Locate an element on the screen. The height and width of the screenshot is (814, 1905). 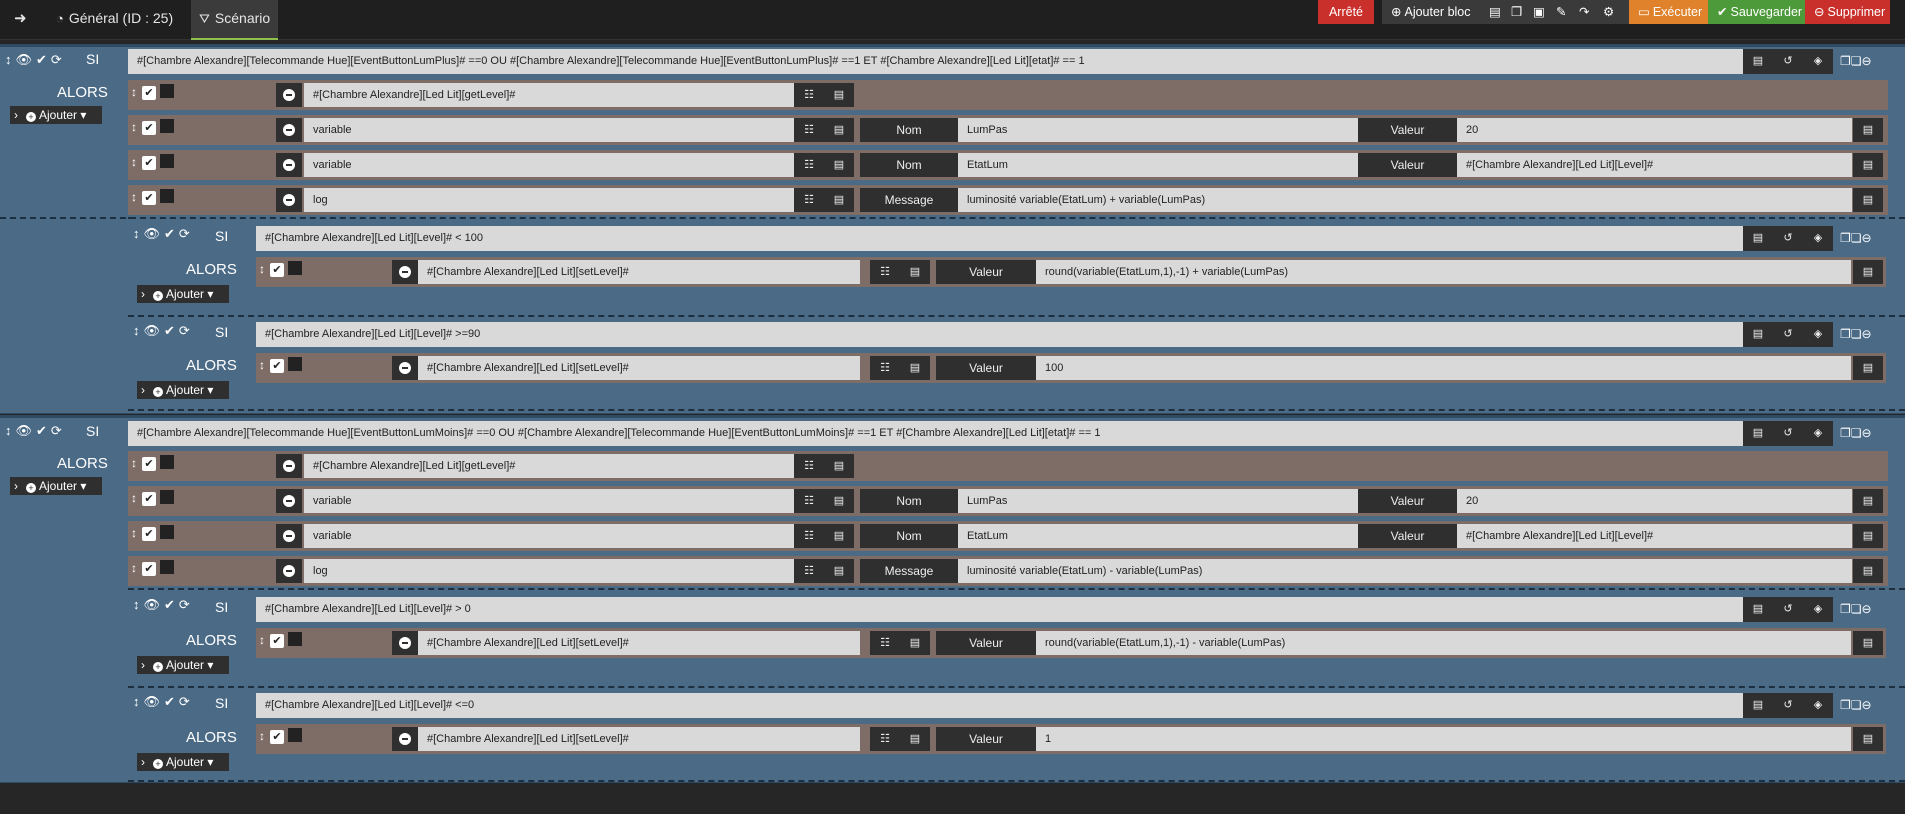
nom-field: LumPas is located at coordinates (1158, 501).